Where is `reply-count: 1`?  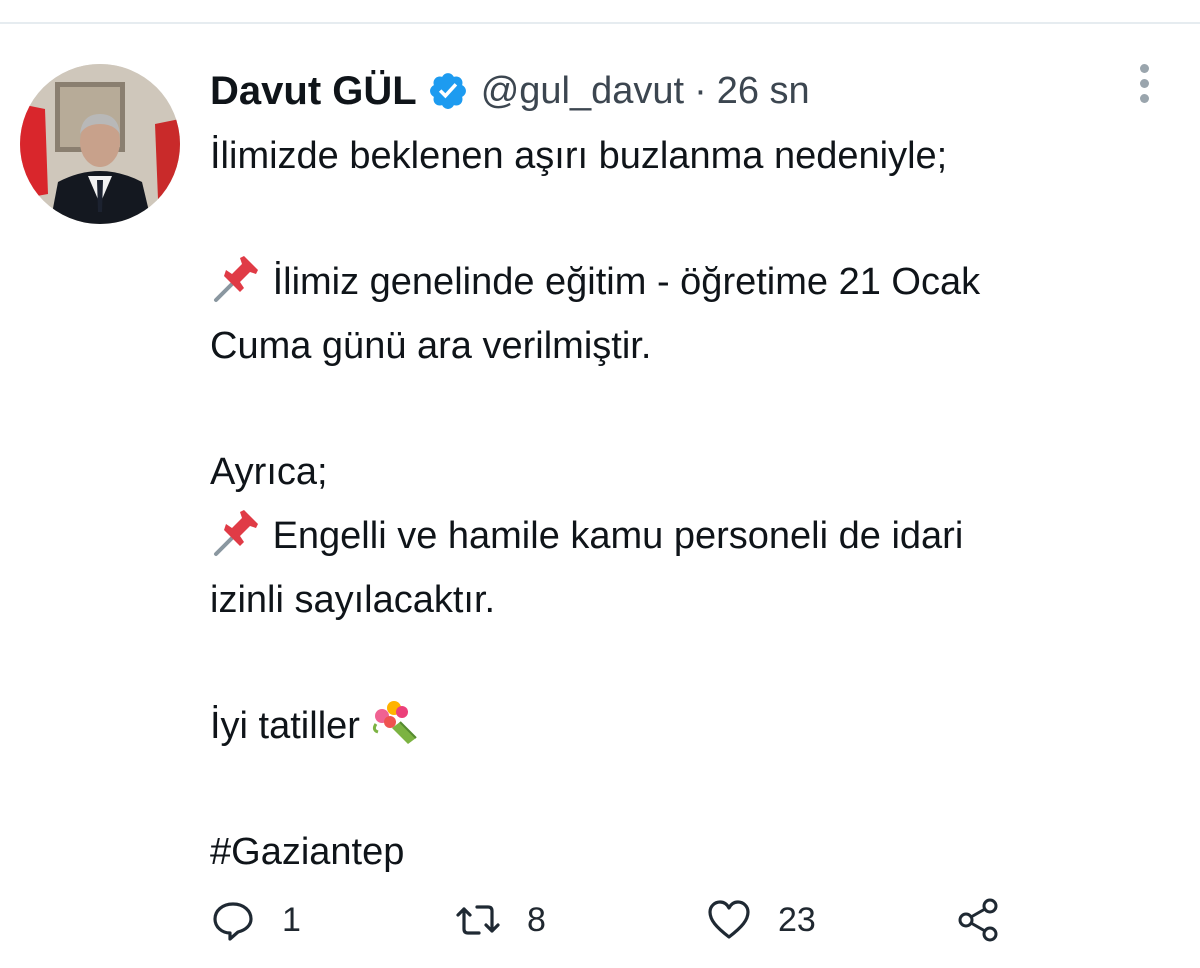
reply-count: 1 is located at coordinates (291, 919).